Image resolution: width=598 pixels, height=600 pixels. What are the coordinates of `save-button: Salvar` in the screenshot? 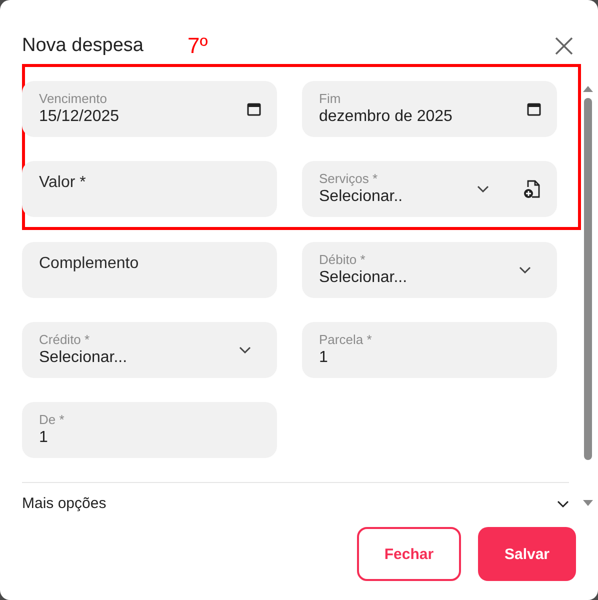 It's located at (527, 554).